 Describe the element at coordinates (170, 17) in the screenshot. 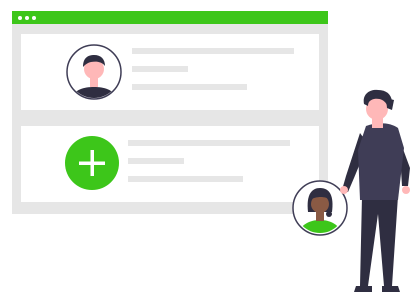

I see `window-titlebar` at that location.